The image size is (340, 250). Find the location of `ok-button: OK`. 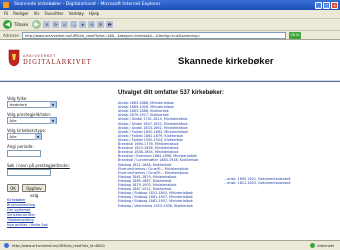

ok-button: OK is located at coordinates (13, 188).